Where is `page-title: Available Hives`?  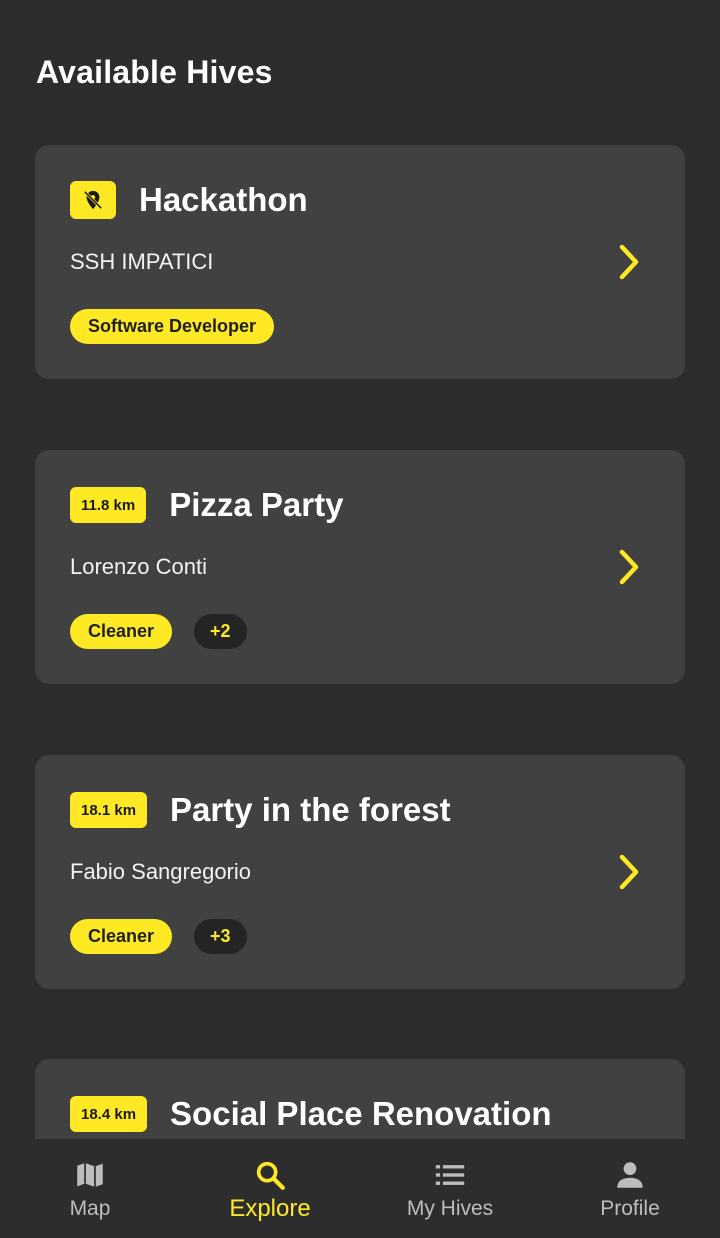 page-title: Available Hives is located at coordinates (154, 72).